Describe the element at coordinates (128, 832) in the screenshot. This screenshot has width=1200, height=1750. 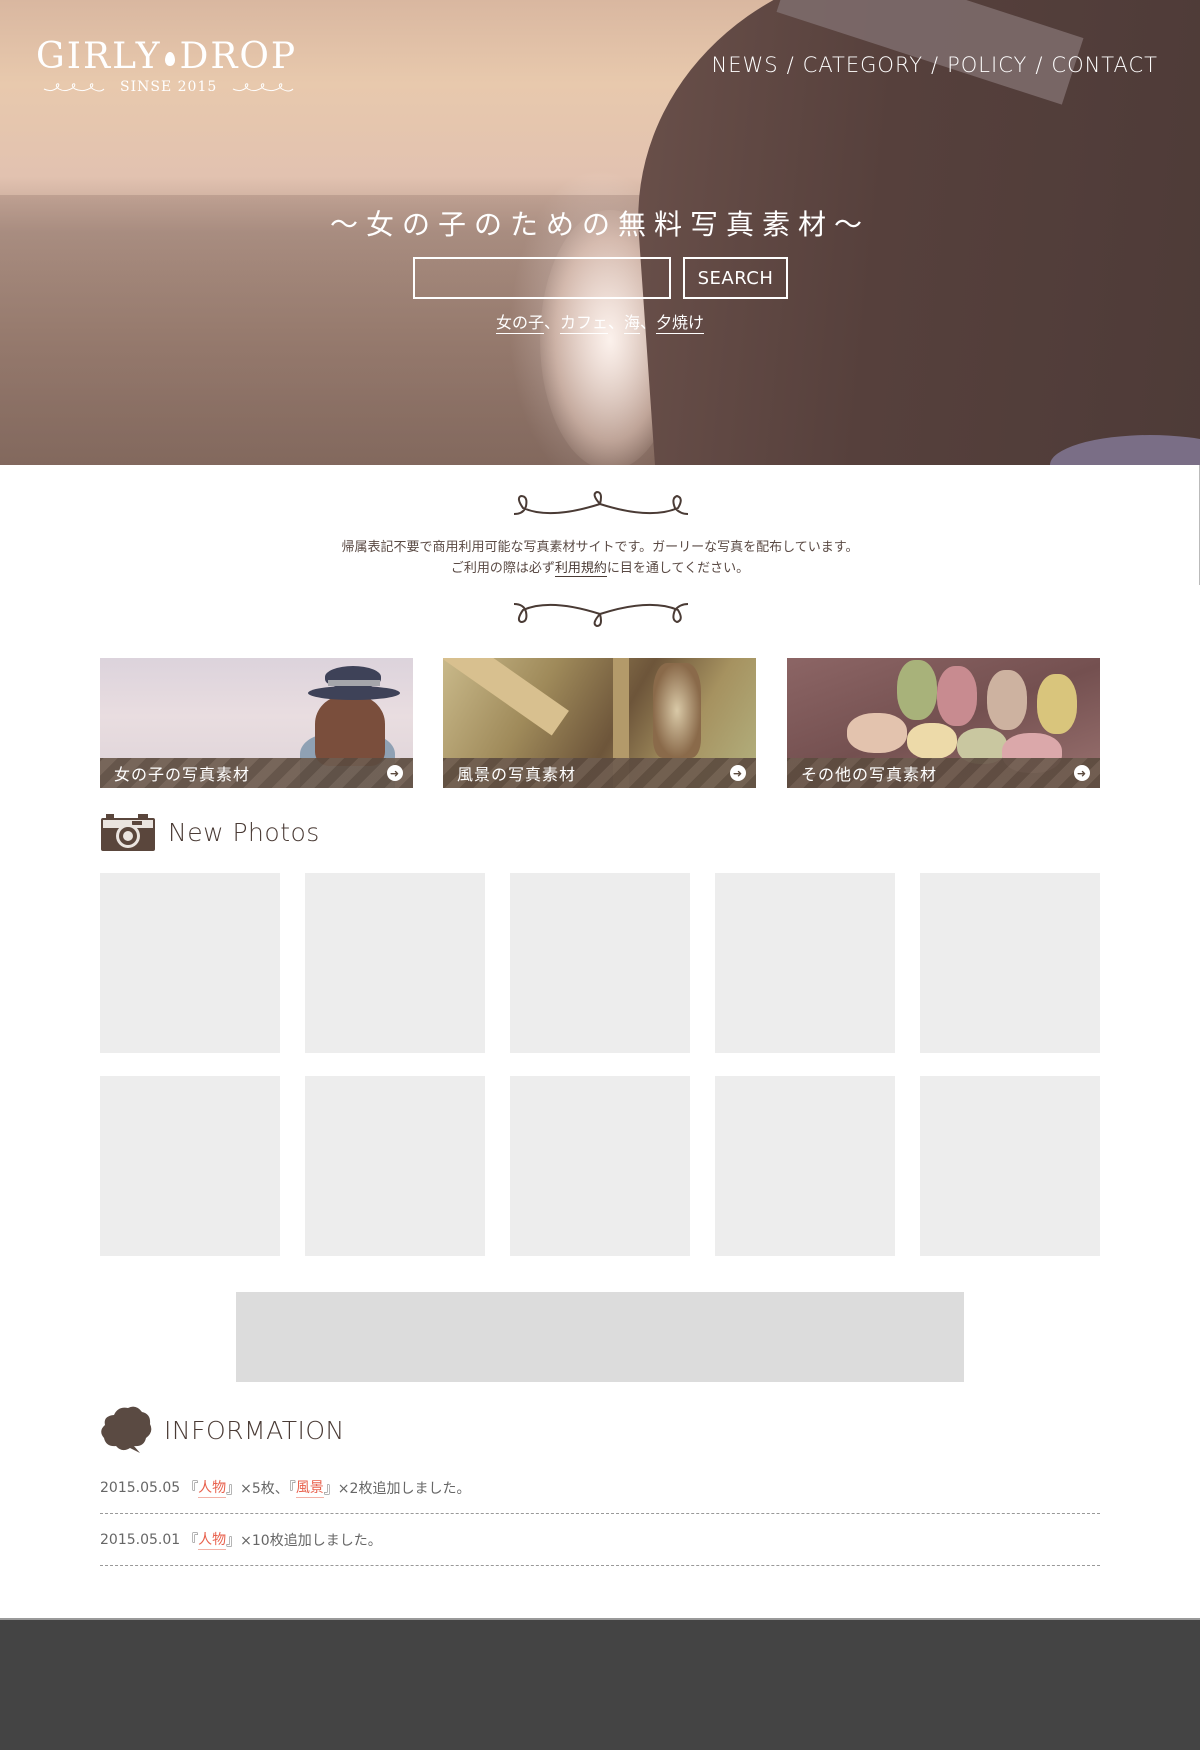
I see `camera-icon` at that location.